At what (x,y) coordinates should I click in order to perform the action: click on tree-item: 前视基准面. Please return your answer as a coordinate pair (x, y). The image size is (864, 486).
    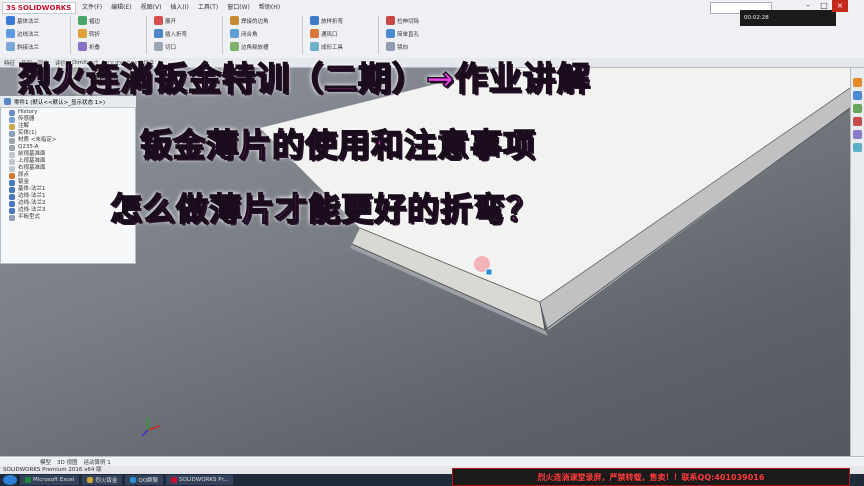
    Looking at the image, I should click on (68, 154).